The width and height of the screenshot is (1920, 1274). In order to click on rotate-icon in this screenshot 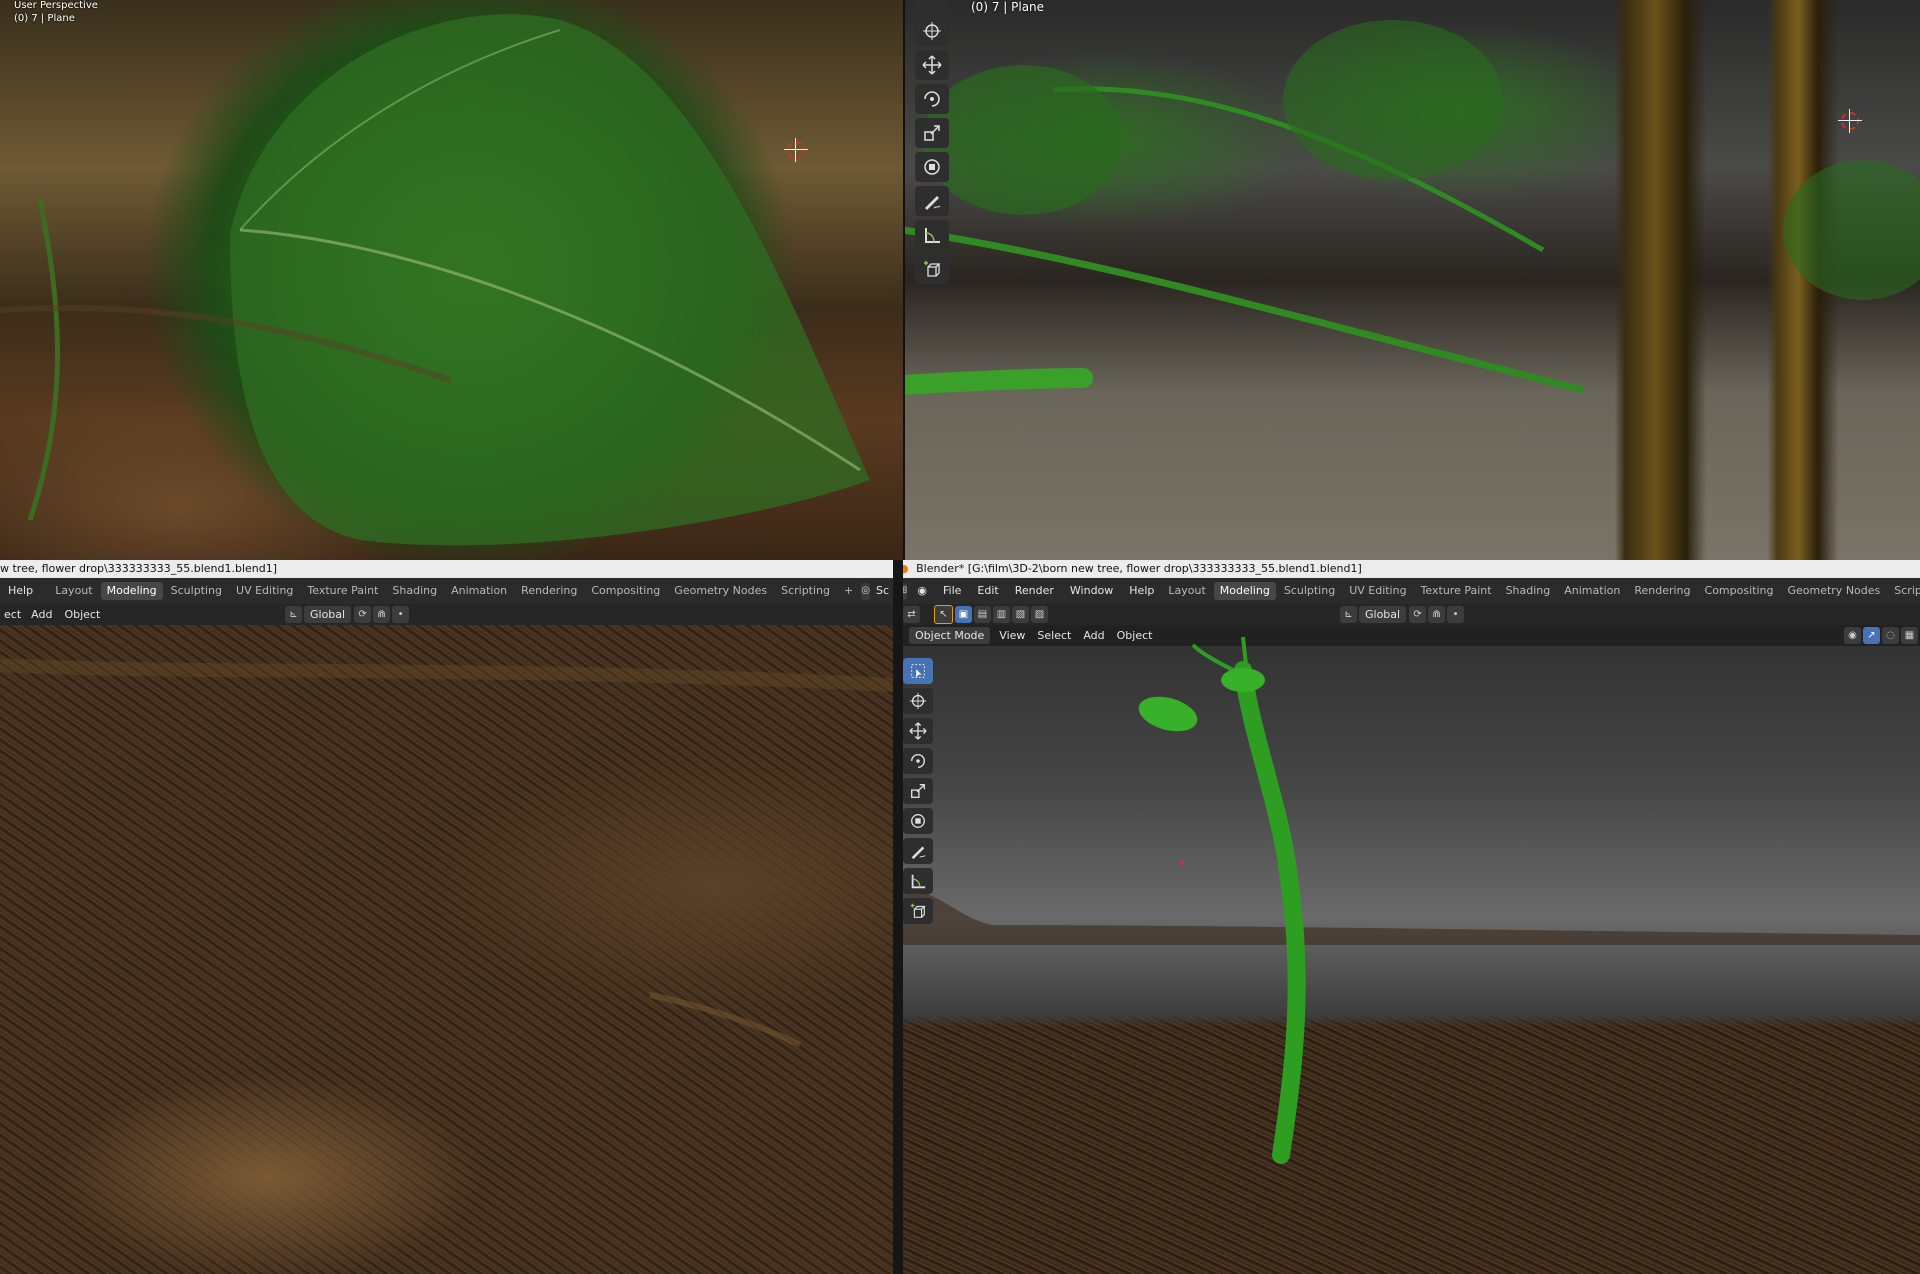, I will do `click(918, 761)`.